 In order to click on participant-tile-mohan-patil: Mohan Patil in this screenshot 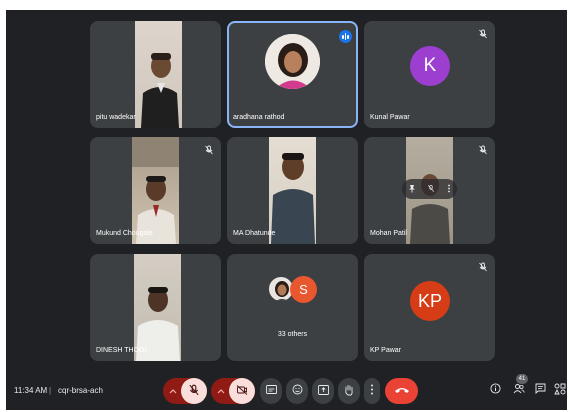, I will do `click(429, 190)`.